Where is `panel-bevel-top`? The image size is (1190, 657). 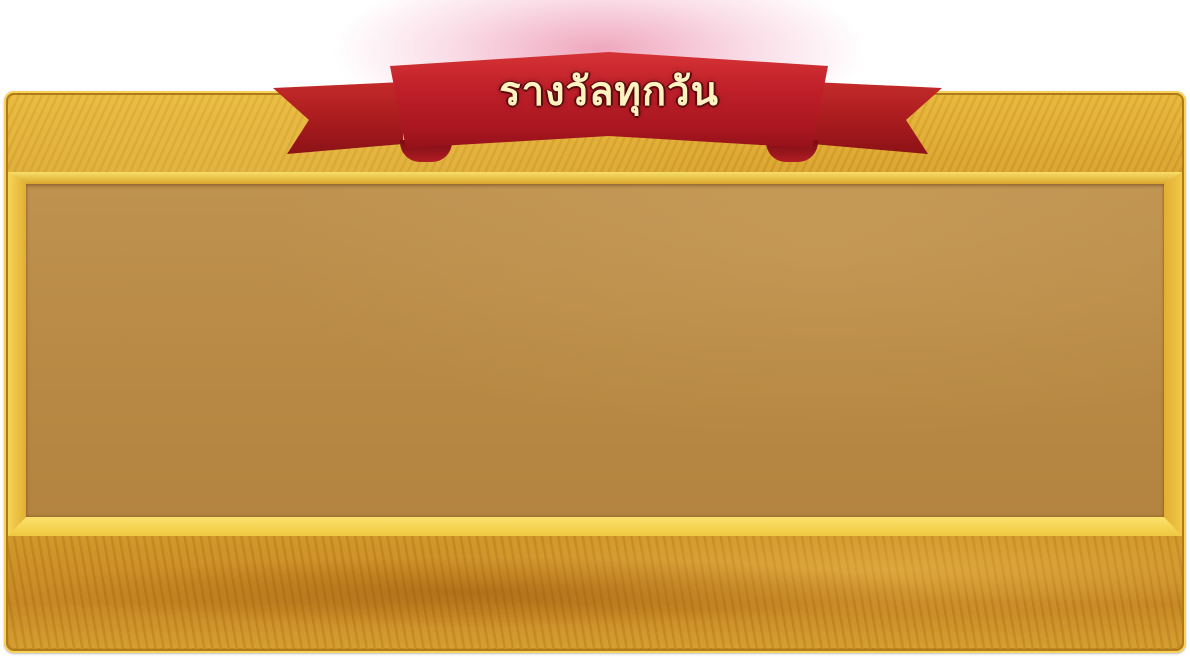
panel-bevel-top is located at coordinates (595, 178).